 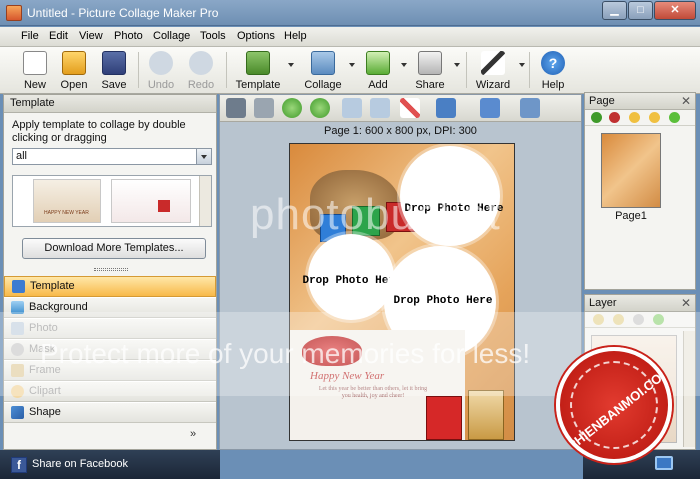 I want to click on nav-template-label: Template, so click(x=52, y=286).